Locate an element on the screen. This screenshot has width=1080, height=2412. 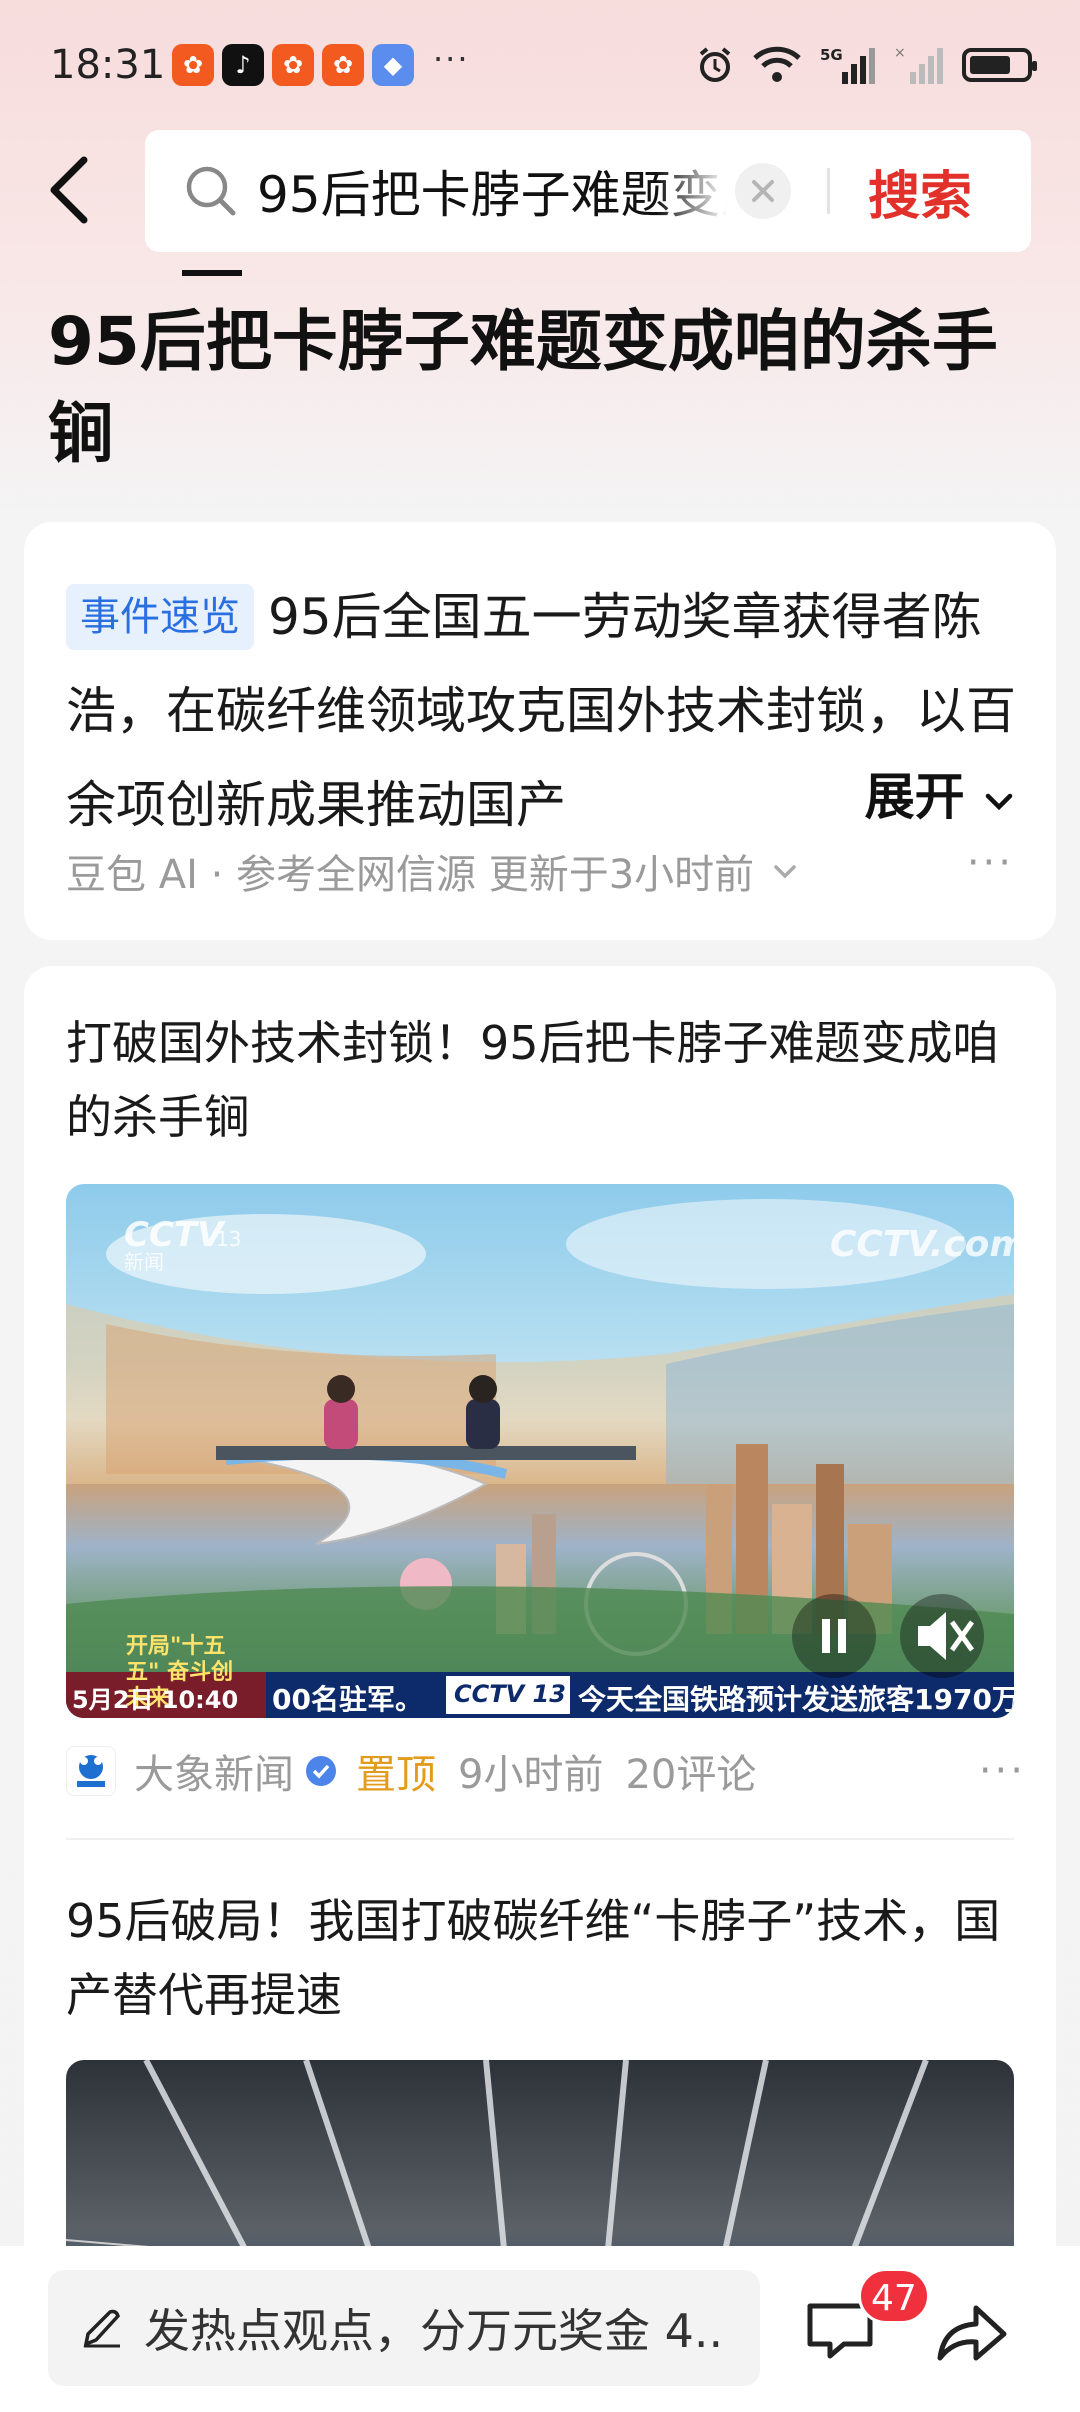
event-tag: 事件速览 is located at coordinates (160, 617).